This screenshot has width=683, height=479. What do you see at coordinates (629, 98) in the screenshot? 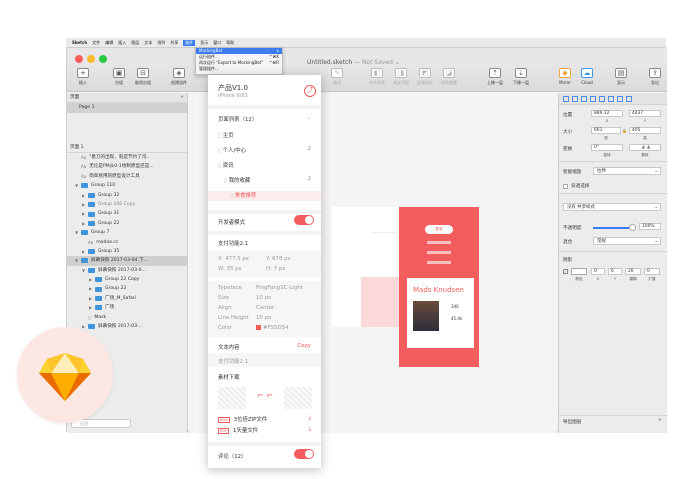
I see `distribute-v-icon` at bounding box center [629, 98].